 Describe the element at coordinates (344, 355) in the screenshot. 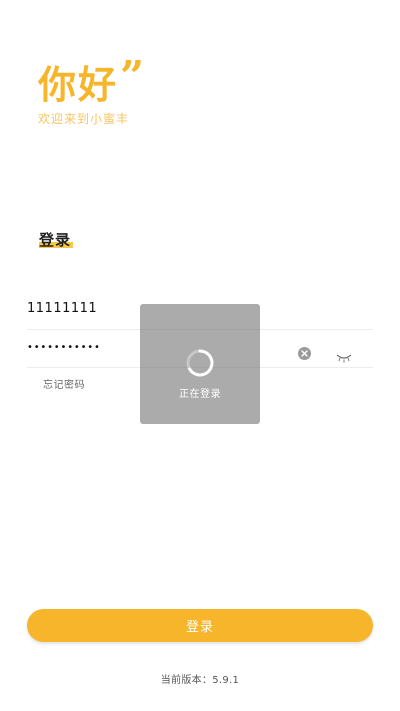

I see `eye-closed-icon` at that location.